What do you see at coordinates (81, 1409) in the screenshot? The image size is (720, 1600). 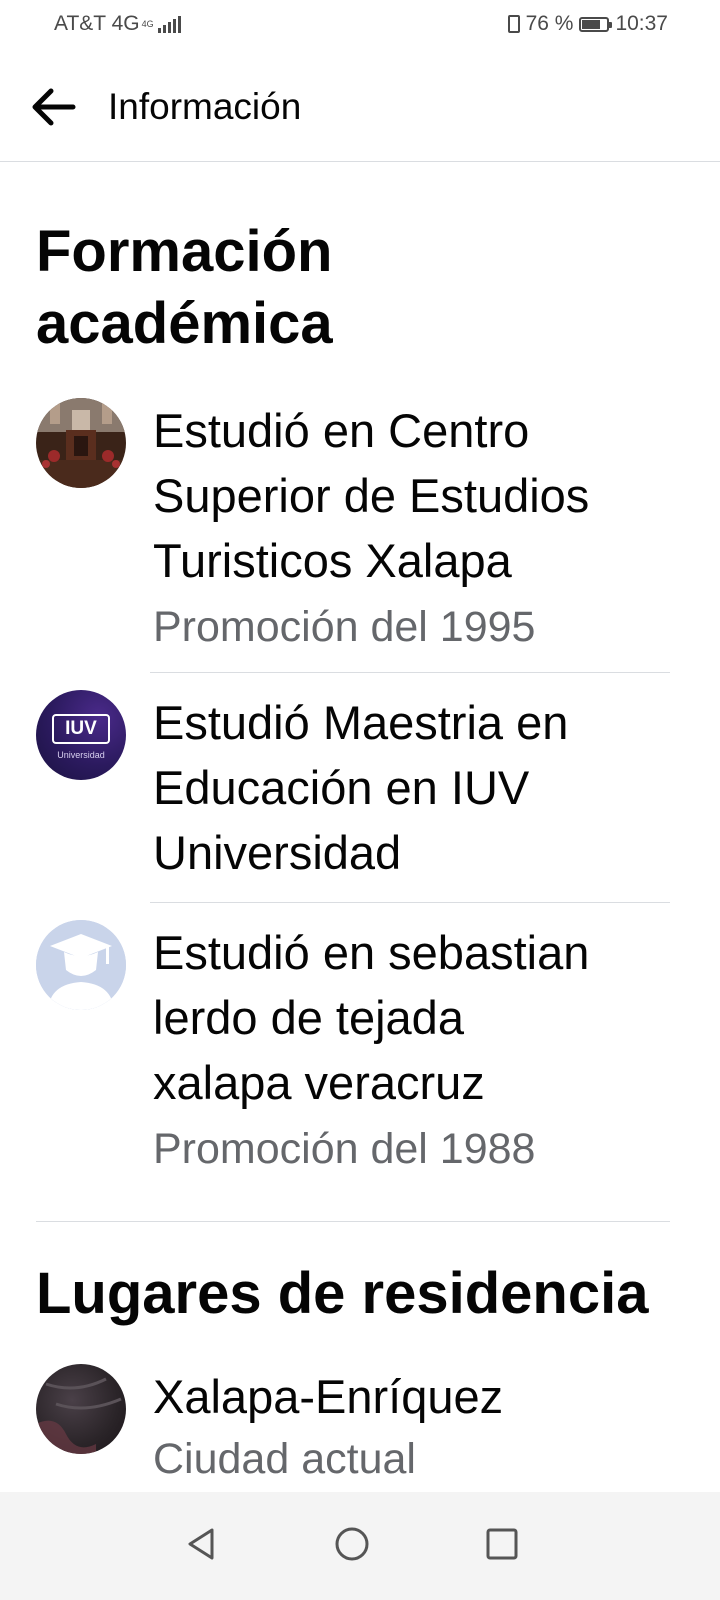 I see `city-photo` at bounding box center [81, 1409].